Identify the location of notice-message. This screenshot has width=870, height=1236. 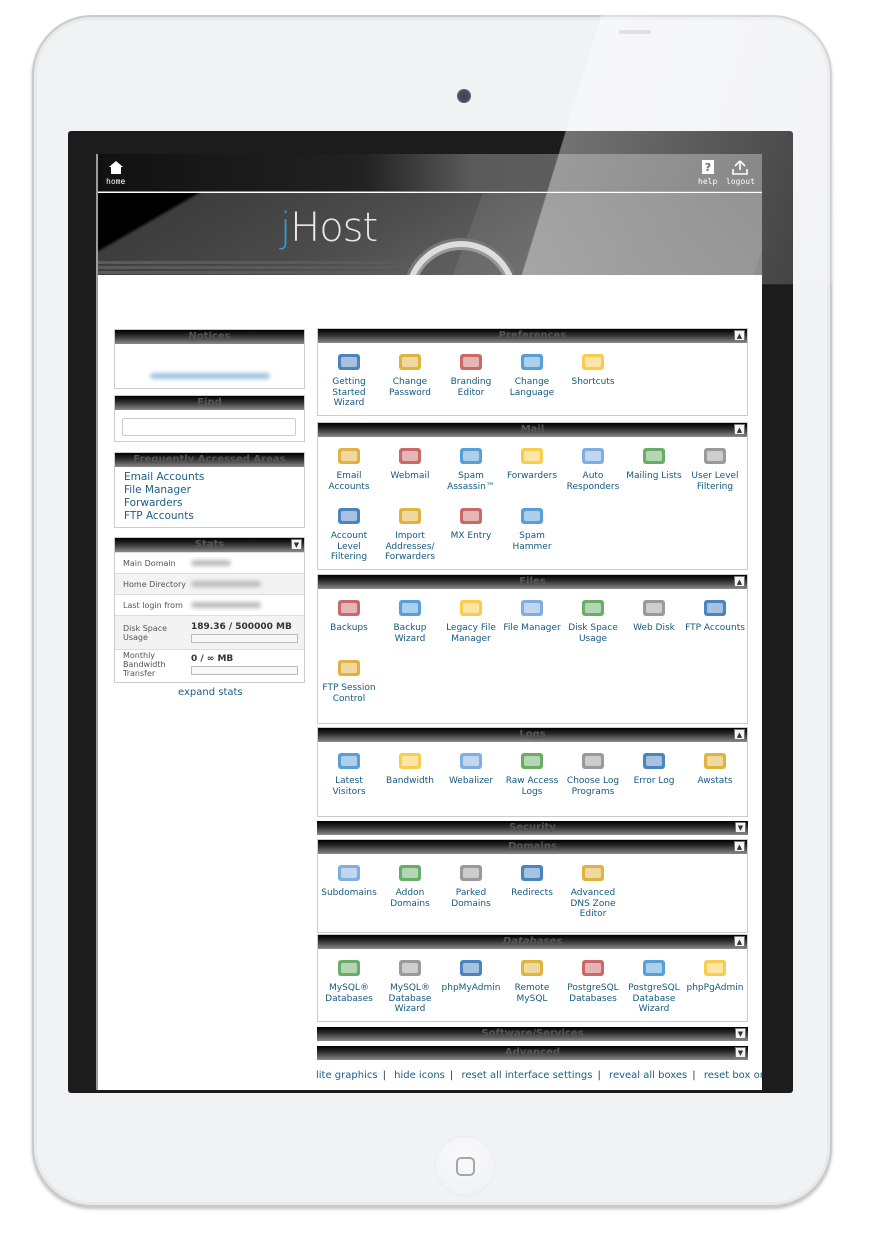
(209, 376).